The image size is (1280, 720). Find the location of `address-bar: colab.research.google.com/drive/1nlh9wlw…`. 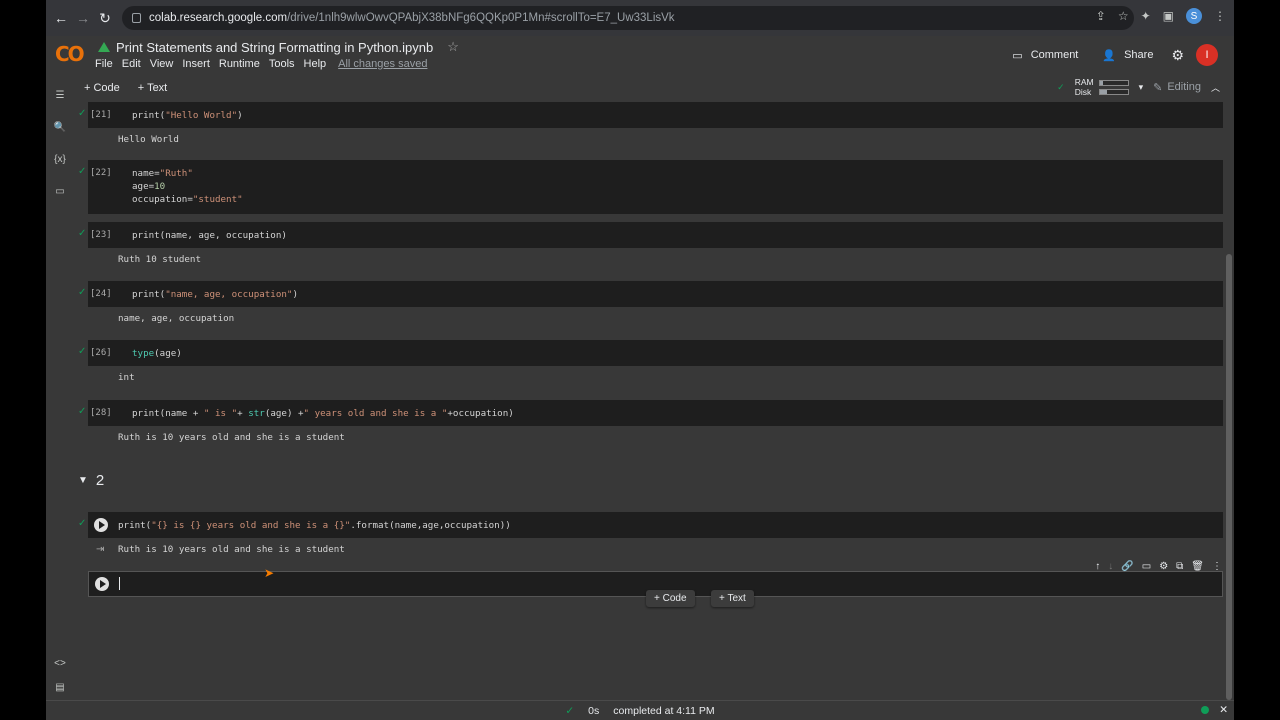

address-bar: colab.research.google.com/drive/1nlh9wlw… is located at coordinates (628, 18).